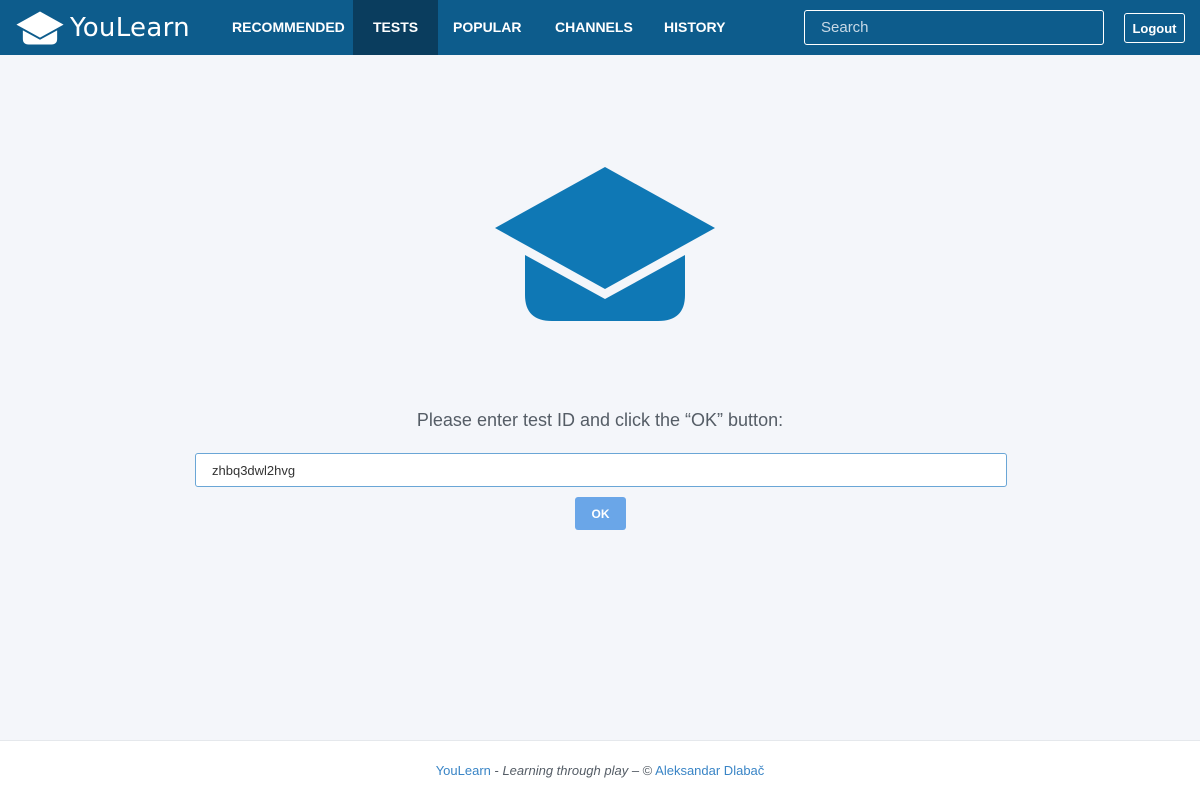  I want to click on graduation-cap-logo-icon, so click(40, 28).